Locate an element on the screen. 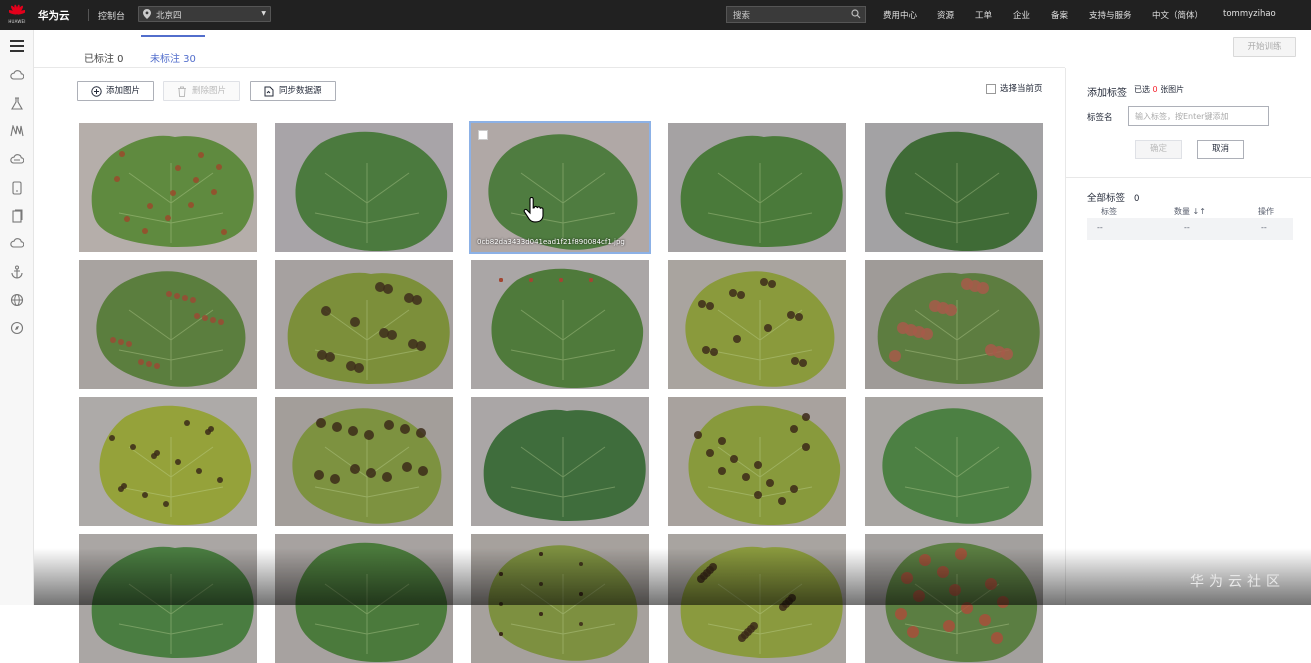 The height and width of the screenshot is (663, 1311). trash-icon is located at coordinates (182, 93).